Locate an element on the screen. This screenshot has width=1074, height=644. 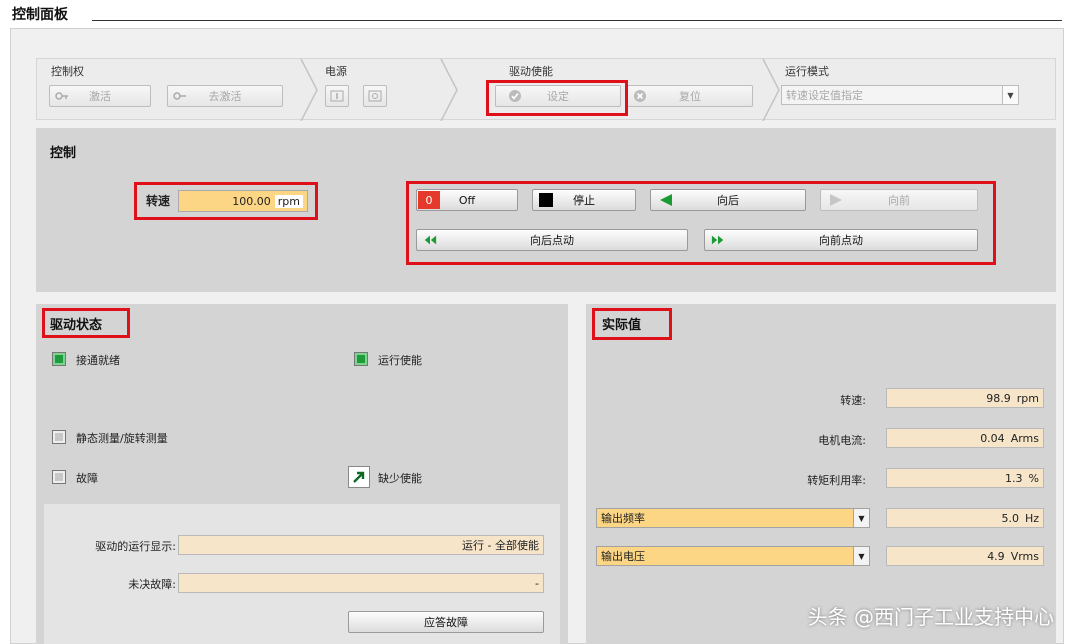
output-frequency-select: 输出频率 ▼ is located at coordinates (733, 518).